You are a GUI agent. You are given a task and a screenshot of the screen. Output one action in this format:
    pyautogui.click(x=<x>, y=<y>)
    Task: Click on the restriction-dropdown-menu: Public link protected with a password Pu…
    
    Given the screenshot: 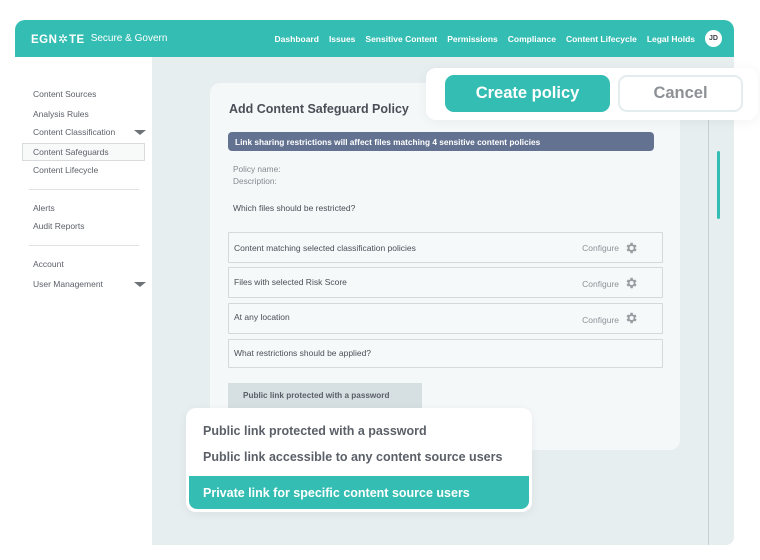 What is the action you would take?
    pyautogui.click(x=359, y=460)
    